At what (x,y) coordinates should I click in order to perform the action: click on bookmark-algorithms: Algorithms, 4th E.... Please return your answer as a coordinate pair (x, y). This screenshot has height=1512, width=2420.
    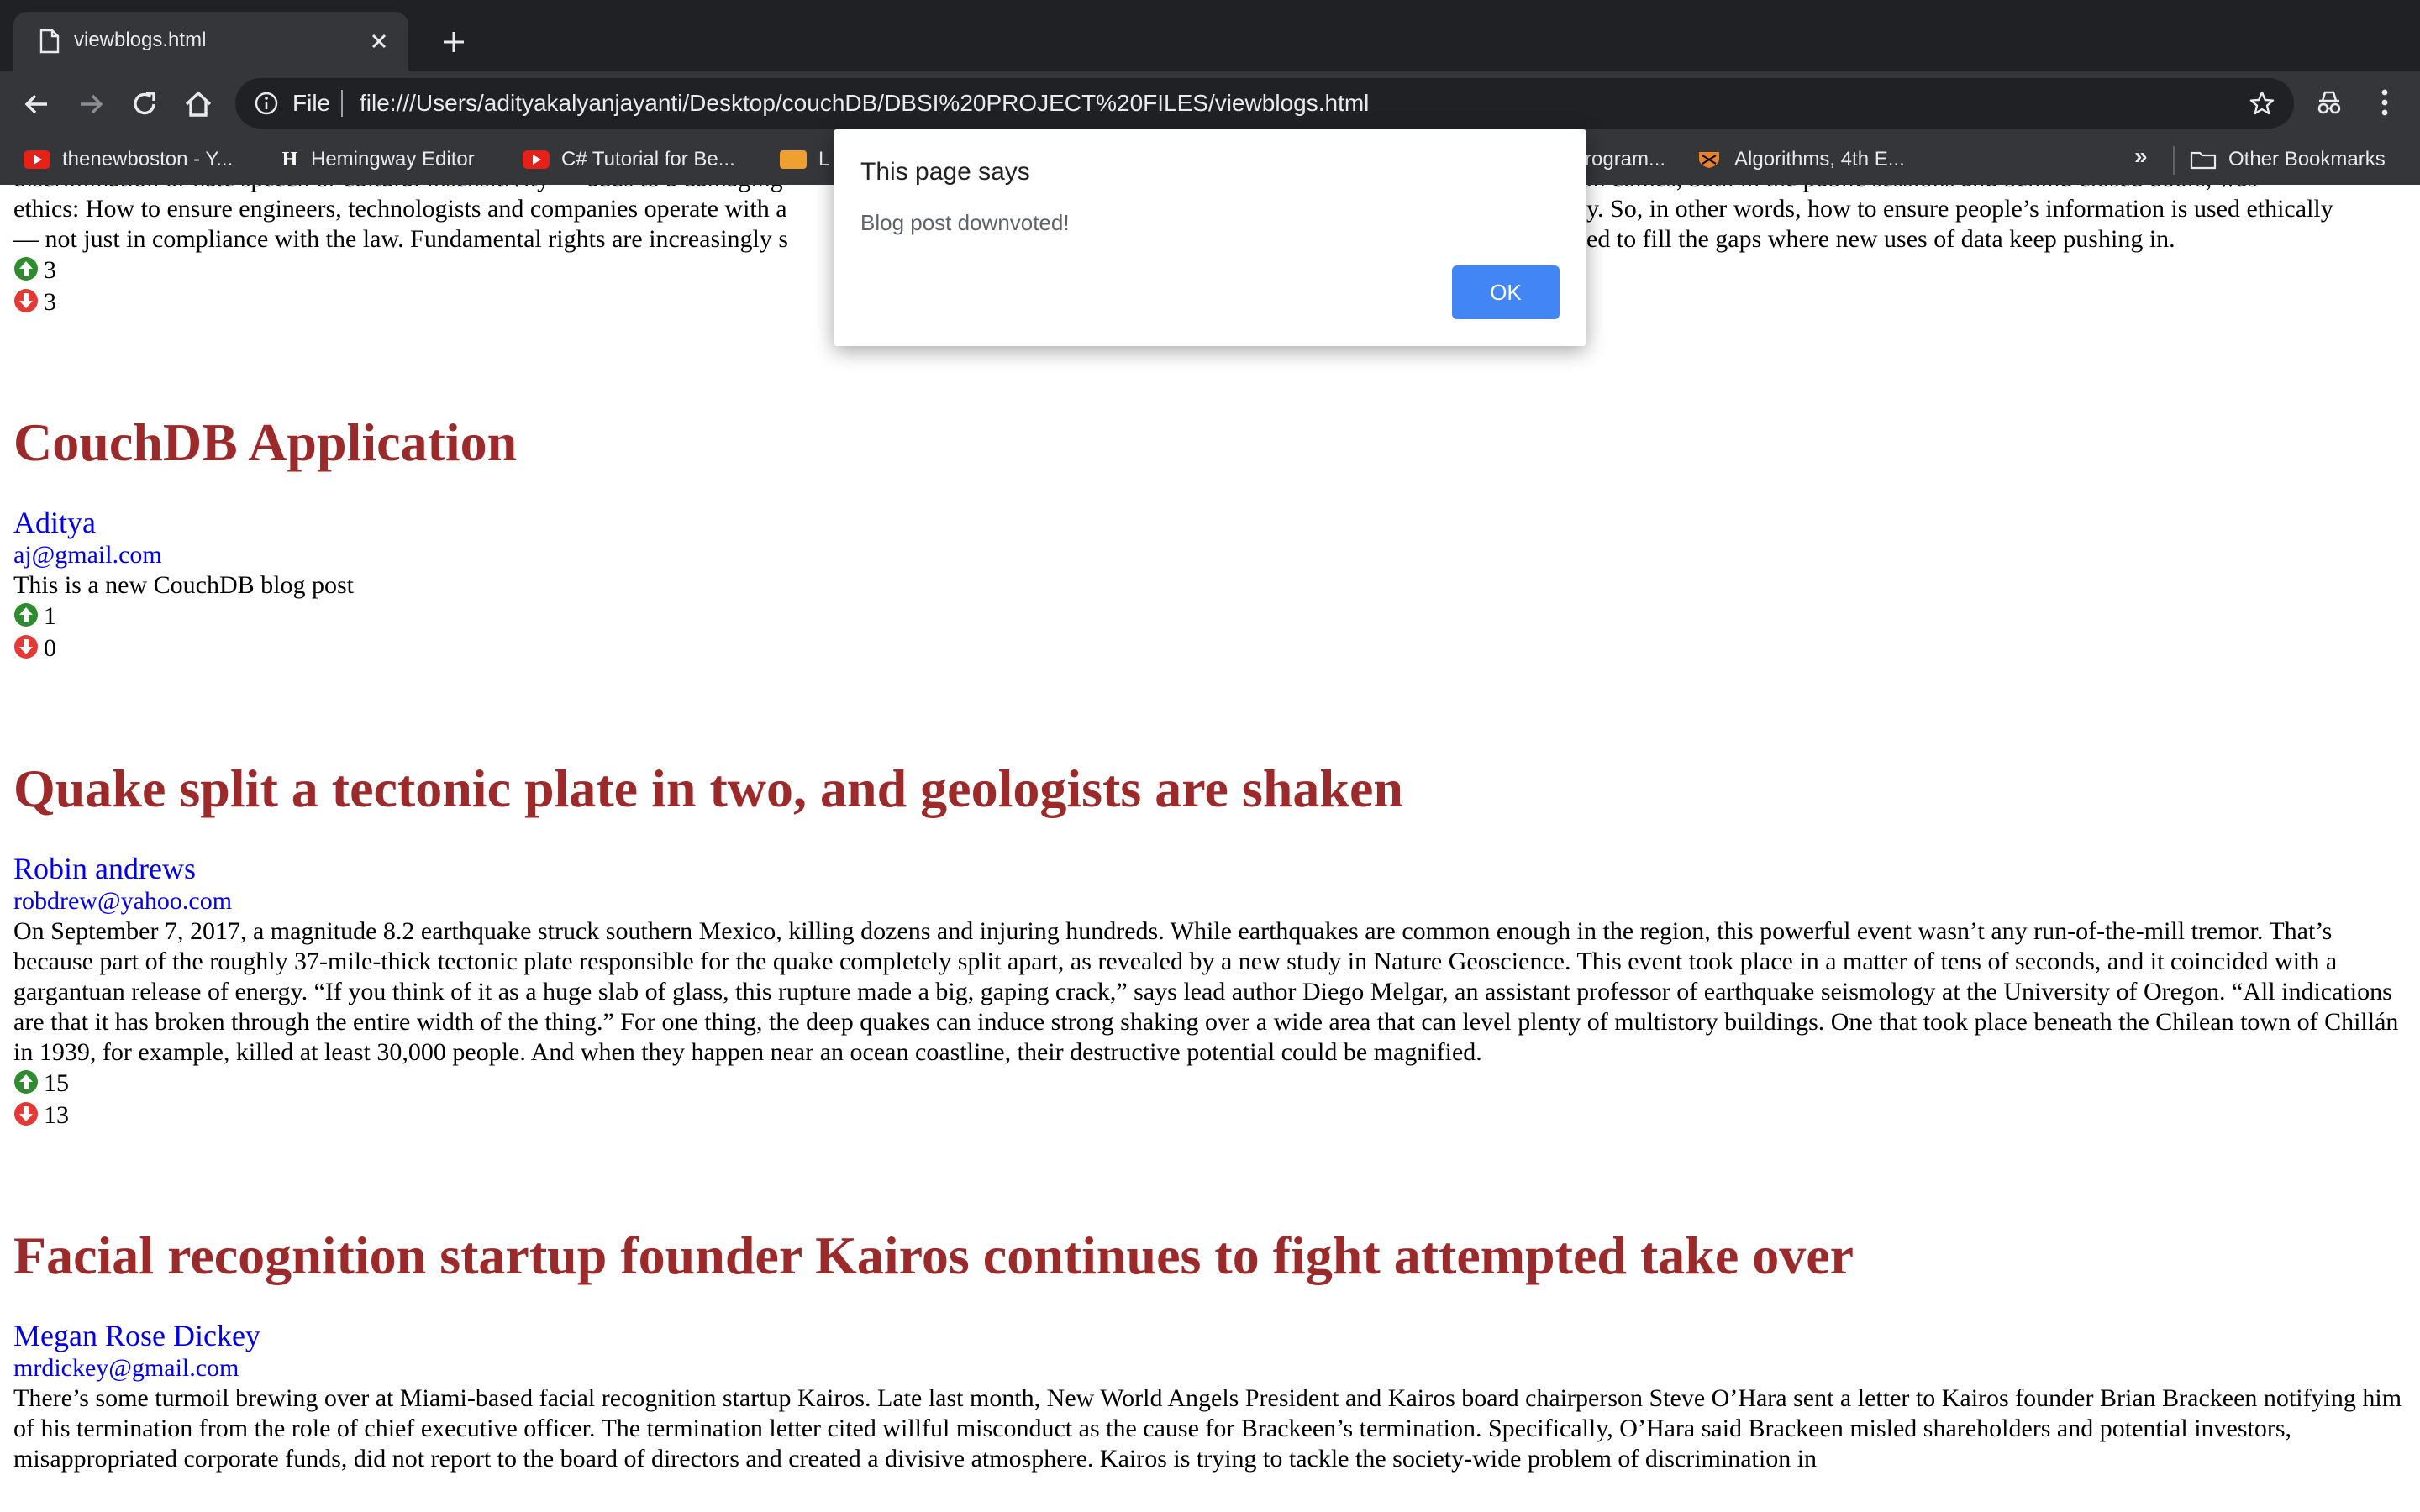
    Looking at the image, I should click on (1801, 159).